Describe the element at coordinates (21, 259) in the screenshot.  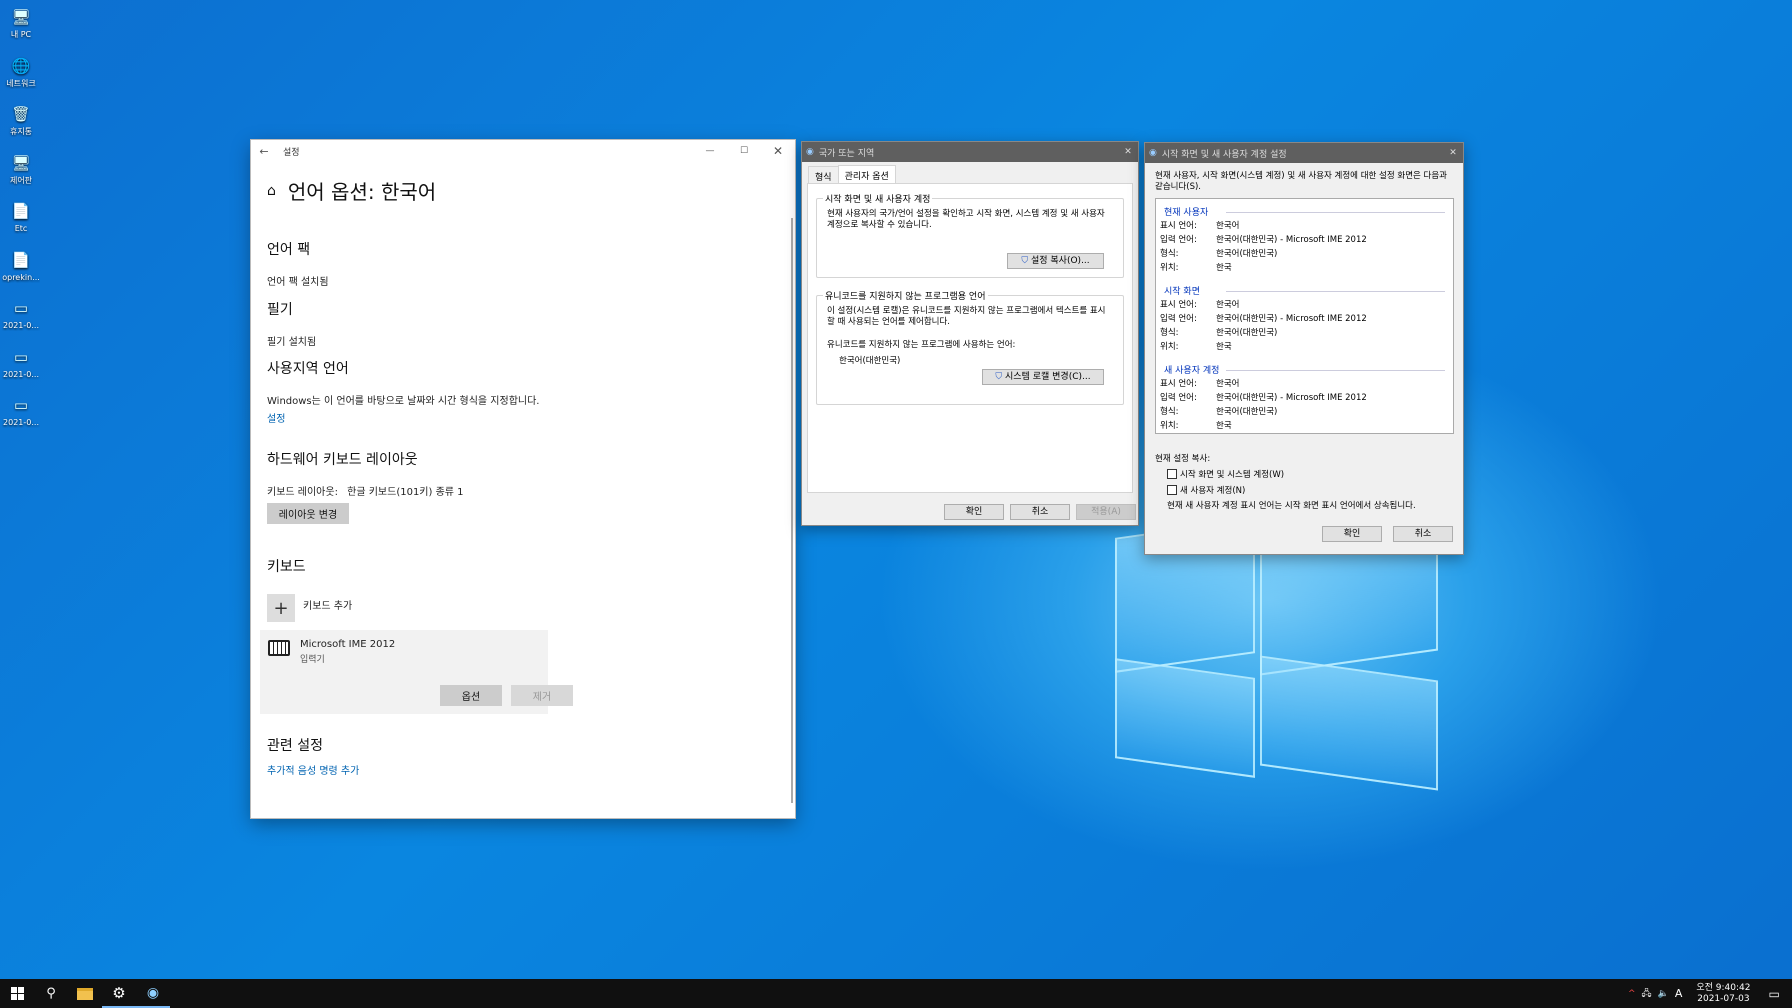
I see `shortcut-icon: 📄` at that location.